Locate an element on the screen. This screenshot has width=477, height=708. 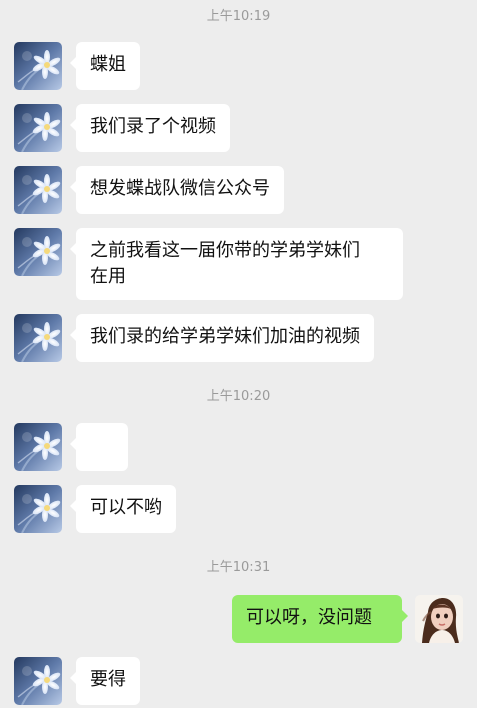
girl-avatar-icon is located at coordinates (439, 619).